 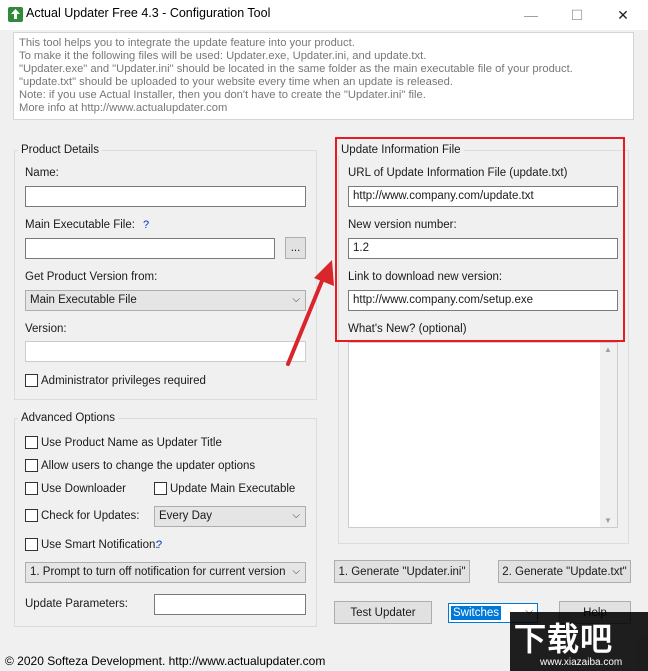 I want to click on check-interval-select: Every Day ⌵, so click(x=230, y=516).